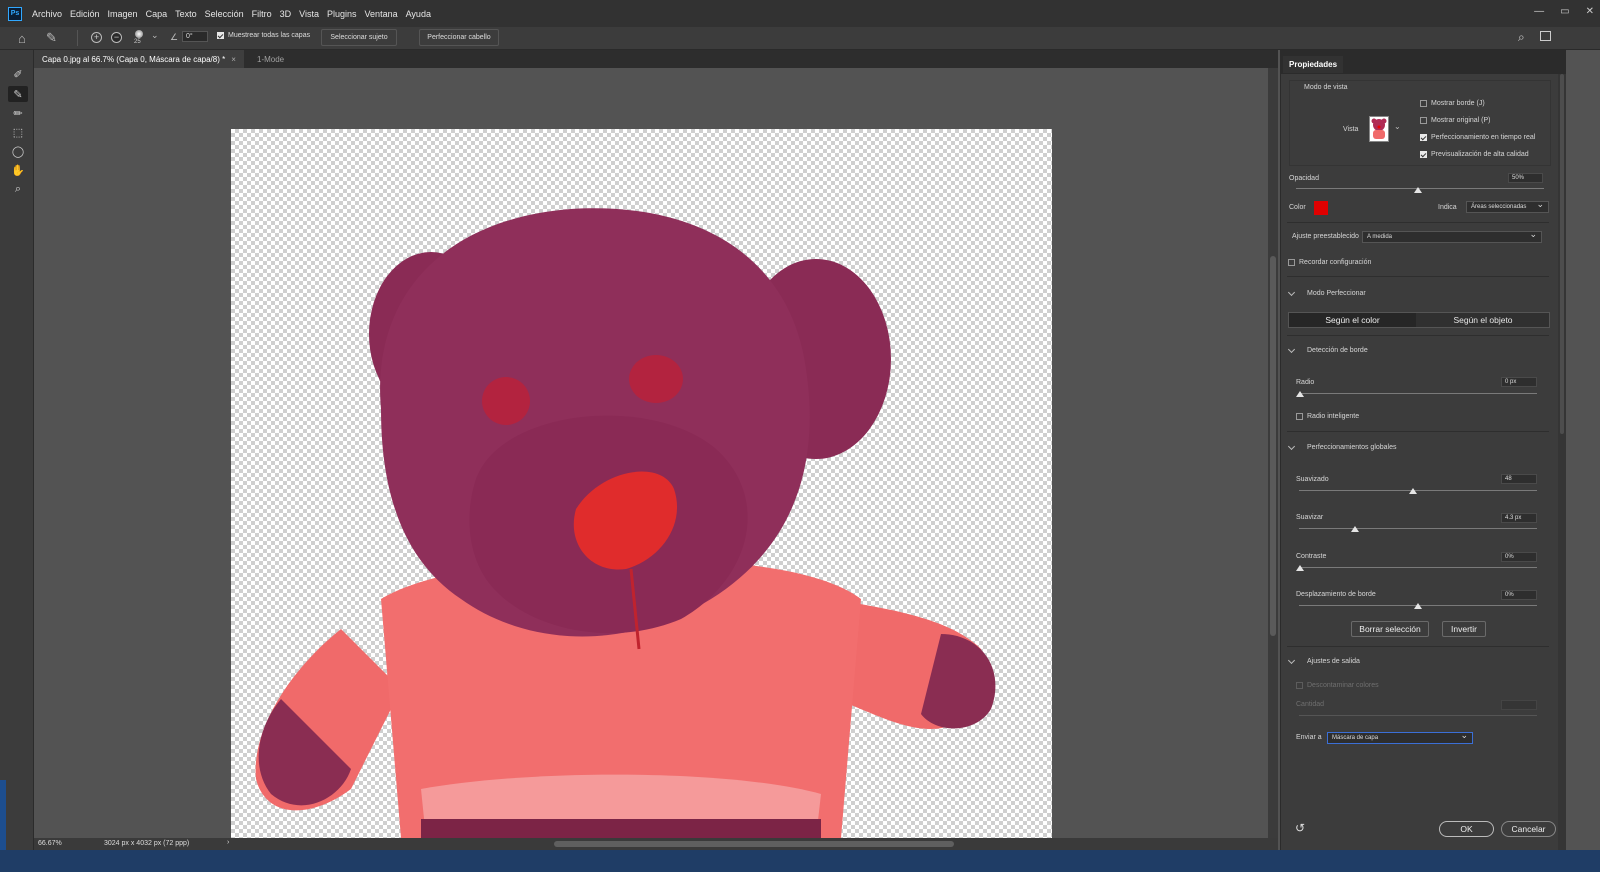 Image resolution: width=1600 pixels, height=872 pixels. I want to click on refine-mode-header: Modo Perfeccionar, so click(1326, 292).